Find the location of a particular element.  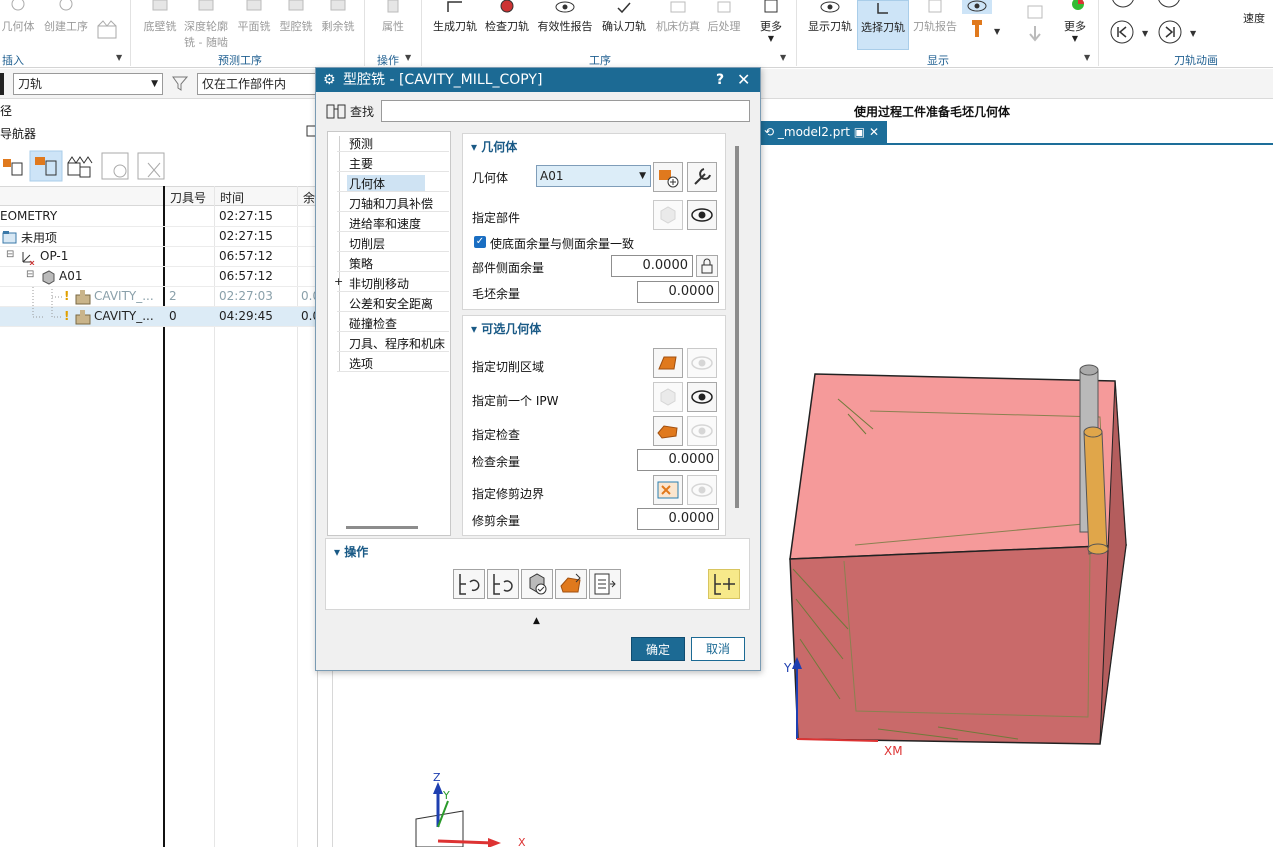

specify-part-button is located at coordinates (668, 215).